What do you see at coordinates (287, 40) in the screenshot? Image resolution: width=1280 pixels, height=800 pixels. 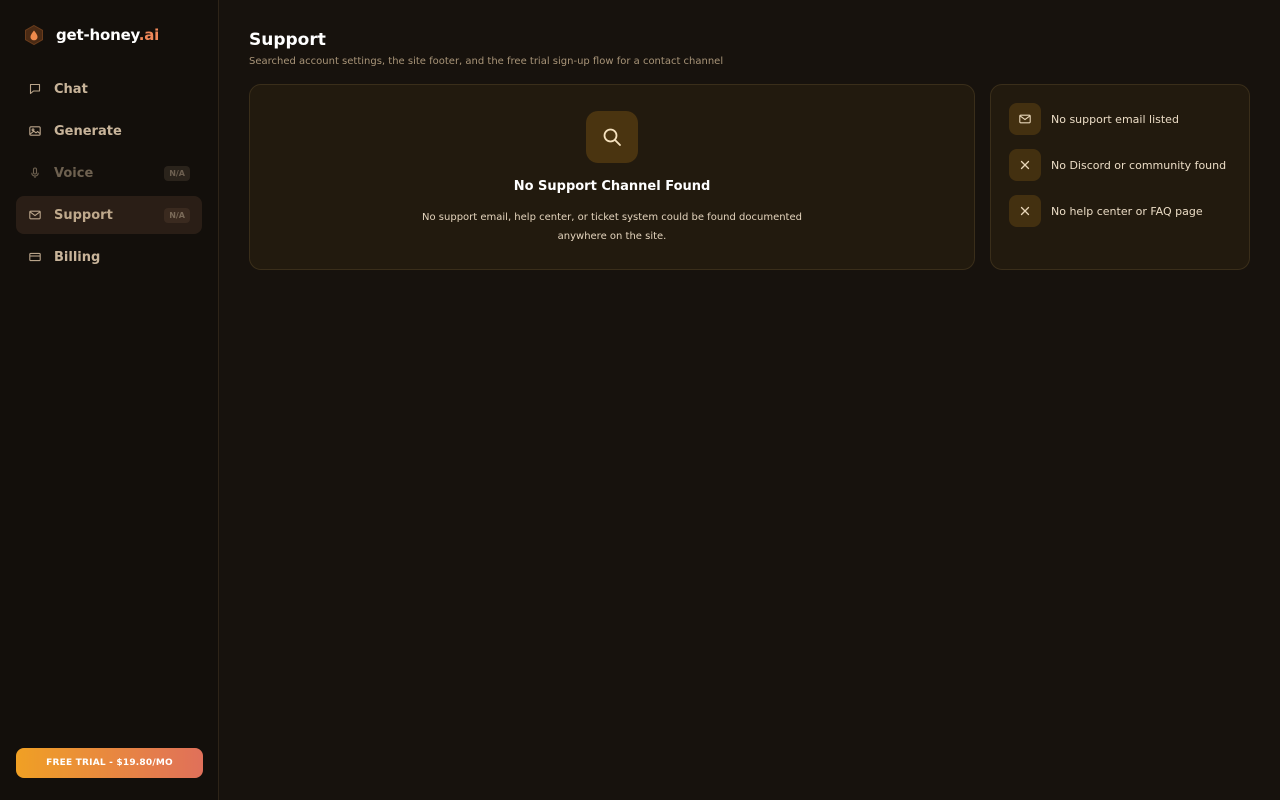 I see `page-title: Support` at bounding box center [287, 40].